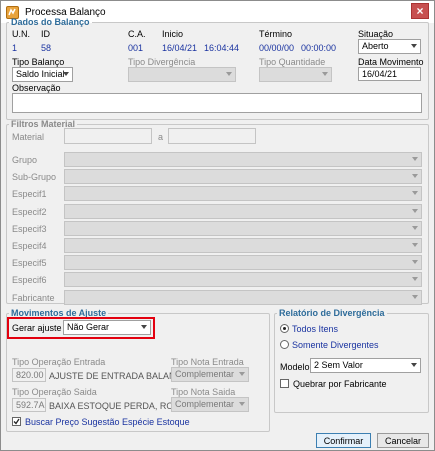 The width and height of the screenshot is (435, 451). Describe the element at coordinates (243, 297) in the screenshot. I see `filtro-select-fabricante` at that location.